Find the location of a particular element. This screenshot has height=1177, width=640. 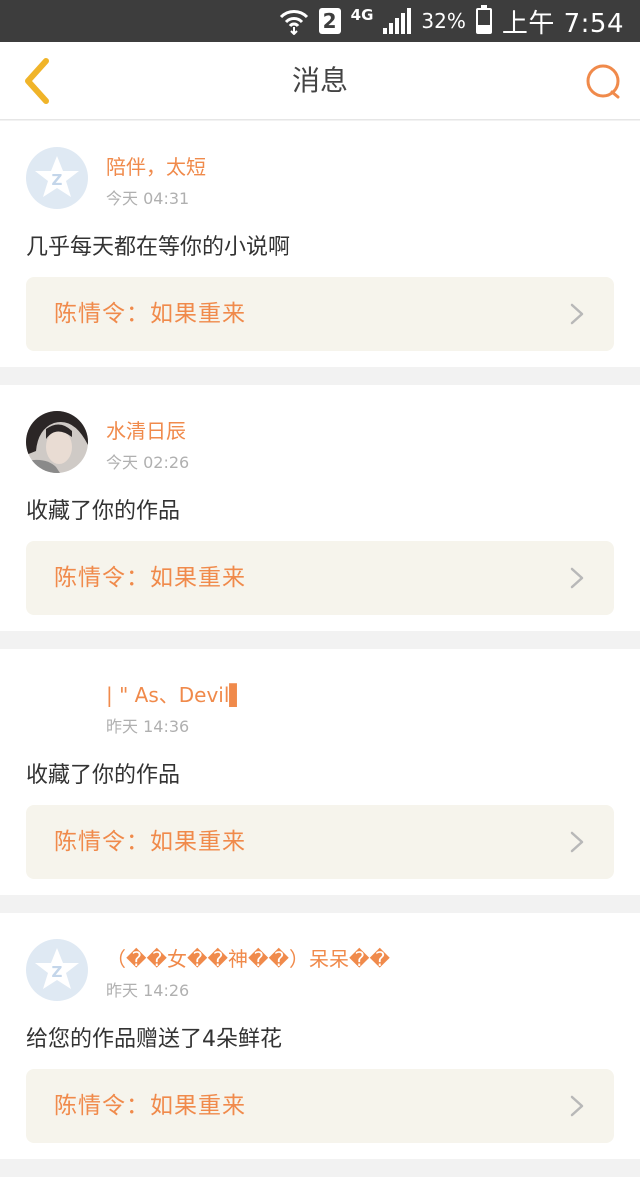

wifi-icon is located at coordinates (294, 21).